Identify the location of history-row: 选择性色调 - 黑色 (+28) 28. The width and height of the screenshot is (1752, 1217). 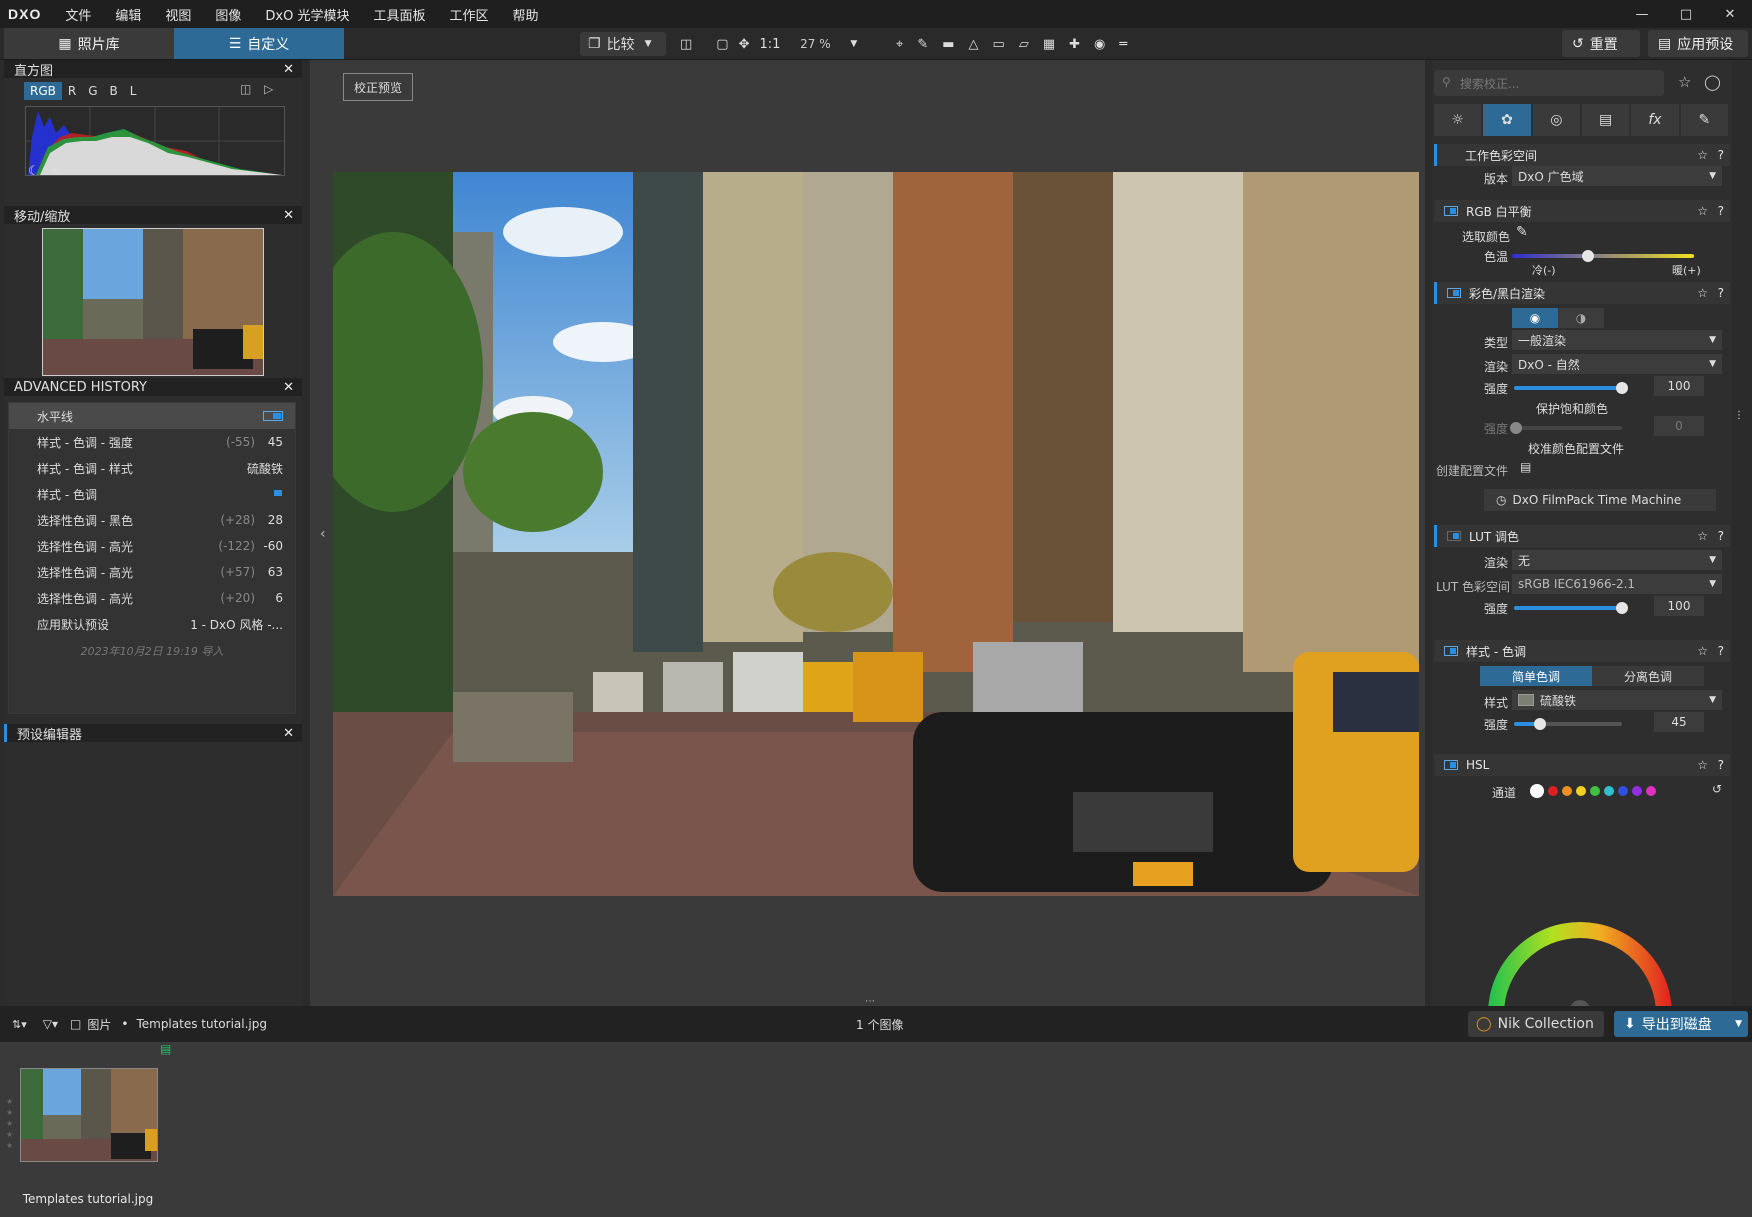
(152, 520).